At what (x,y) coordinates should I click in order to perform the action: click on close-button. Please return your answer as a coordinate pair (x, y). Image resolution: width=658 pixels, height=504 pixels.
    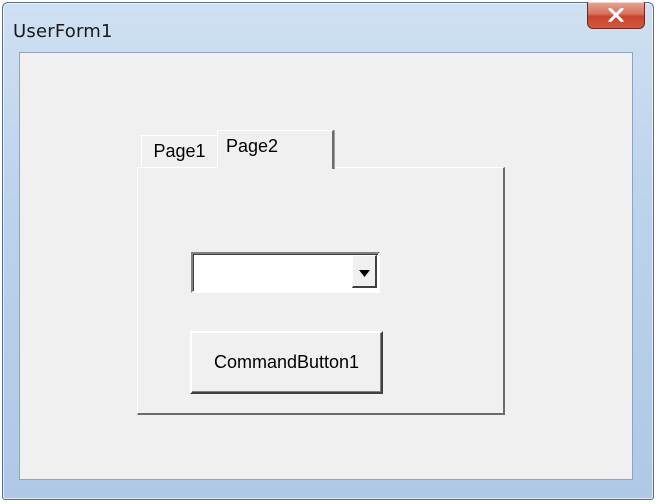
    Looking at the image, I should click on (616, 15).